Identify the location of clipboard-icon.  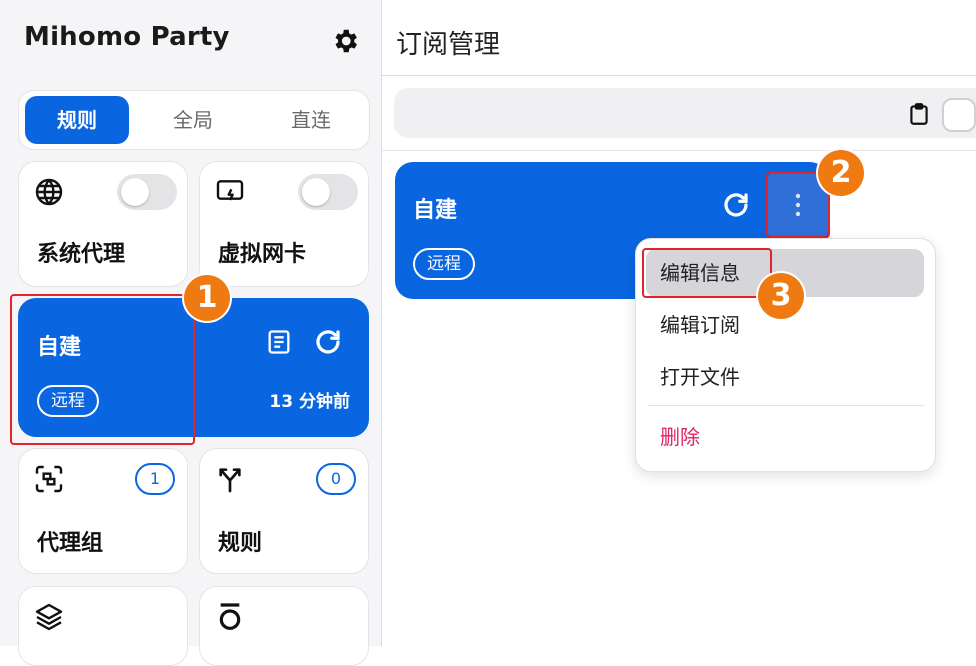
(919, 116).